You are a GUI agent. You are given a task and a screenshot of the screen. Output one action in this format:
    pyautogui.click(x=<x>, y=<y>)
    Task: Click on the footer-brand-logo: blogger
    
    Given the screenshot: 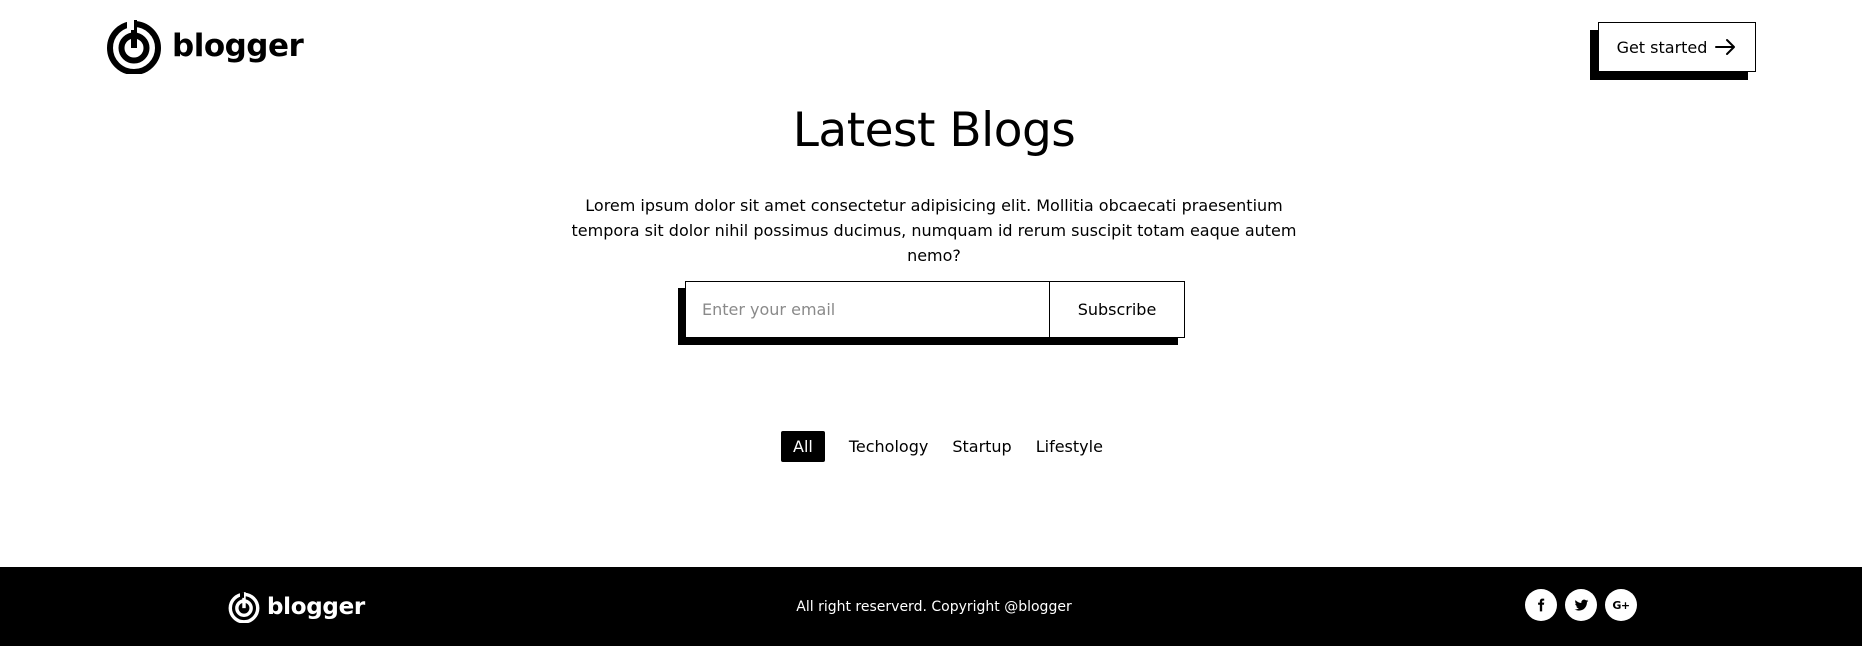 What is the action you would take?
    pyautogui.click(x=296, y=607)
    